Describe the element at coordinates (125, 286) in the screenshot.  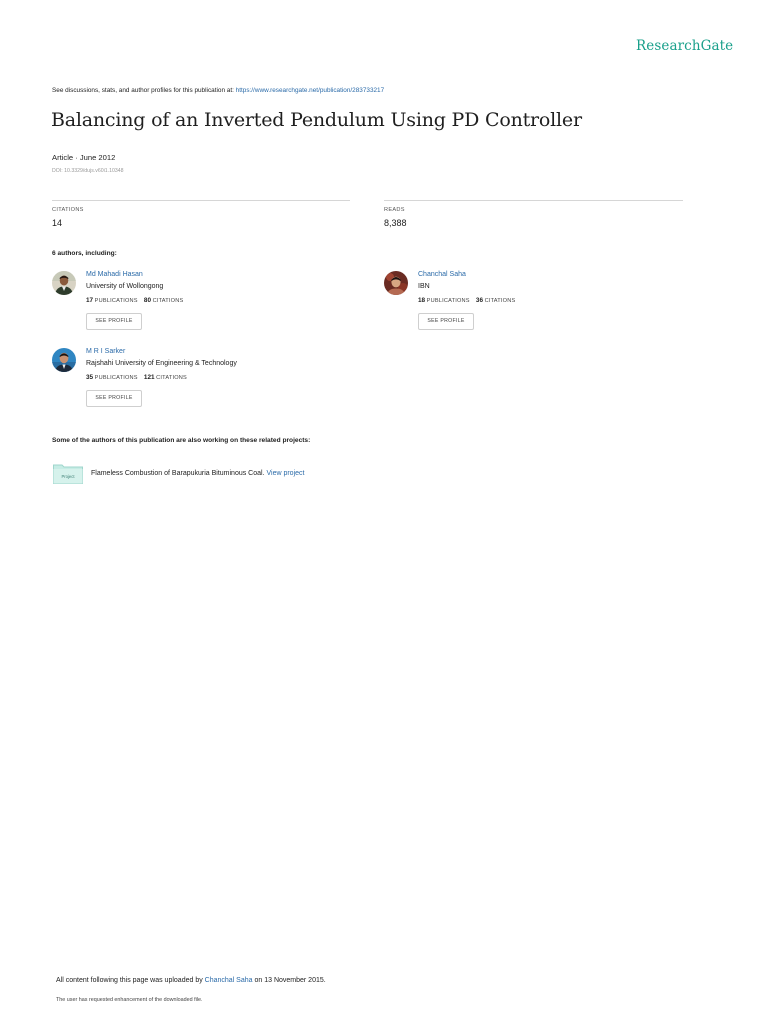
I see `author-institution: University of Wollongong` at that location.